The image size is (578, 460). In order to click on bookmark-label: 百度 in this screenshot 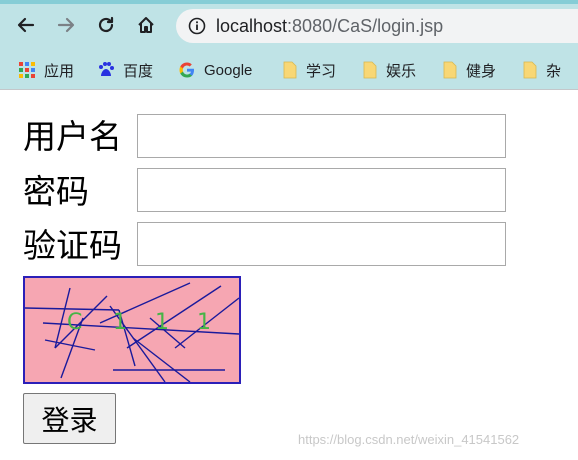, I will do `click(138, 71)`.